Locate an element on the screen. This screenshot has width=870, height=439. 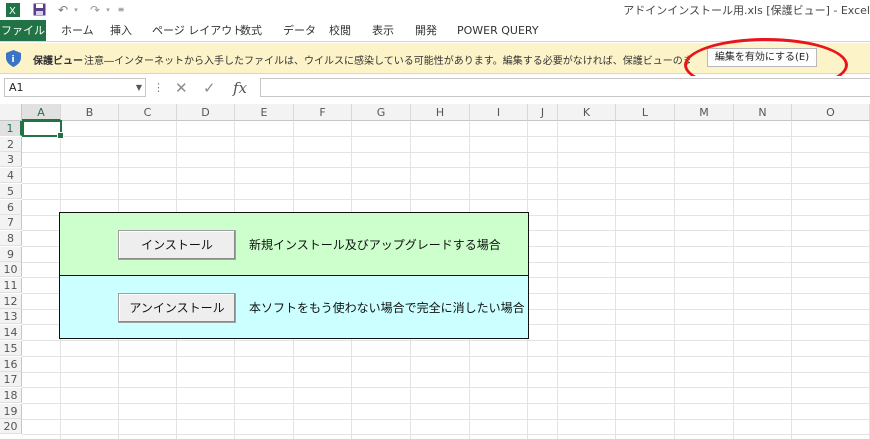
svg-text: X is located at coordinates (12, 11).